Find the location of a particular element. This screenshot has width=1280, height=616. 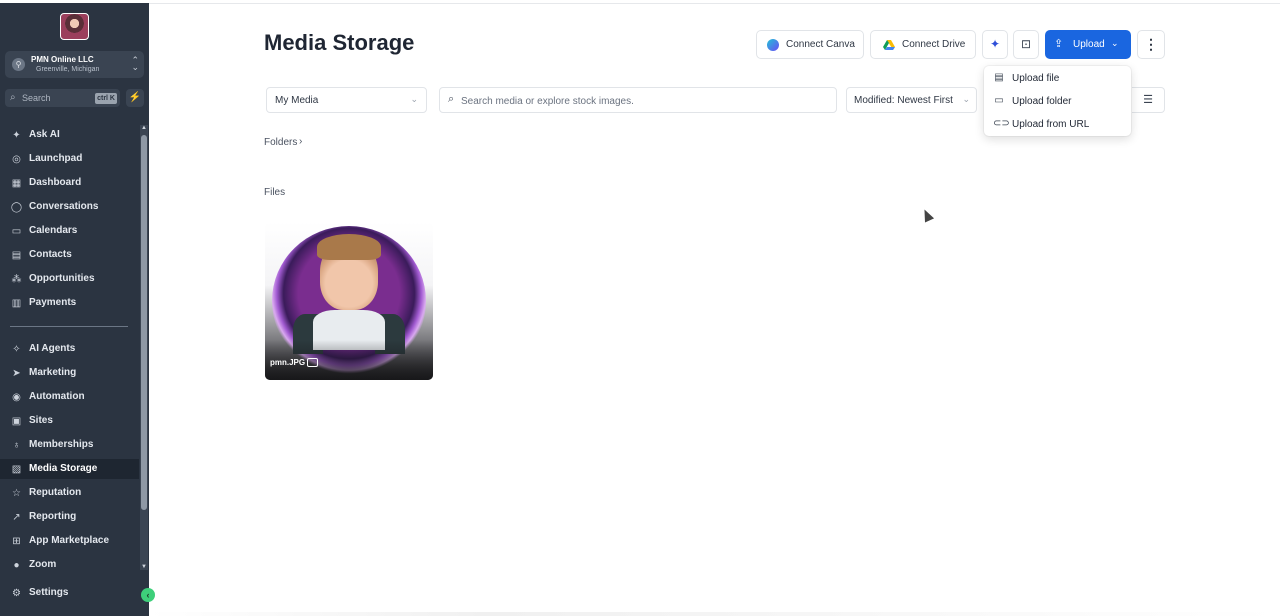

upload-folder-item: ▭ Upload folder is located at coordinates (1057, 101).